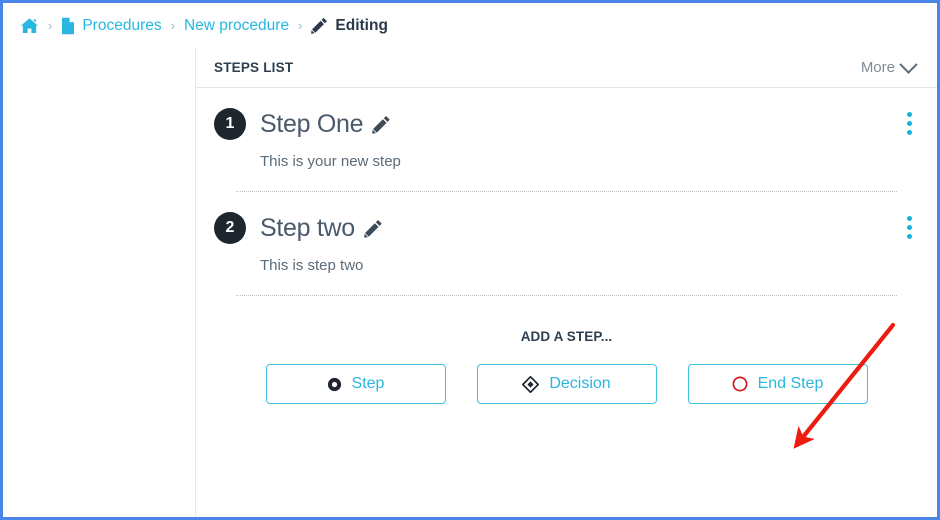 Image resolution: width=940 pixels, height=520 pixels. What do you see at coordinates (564, 124) in the screenshot?
I see `step-header: 1 Step One` at bounding box center [564, 124].